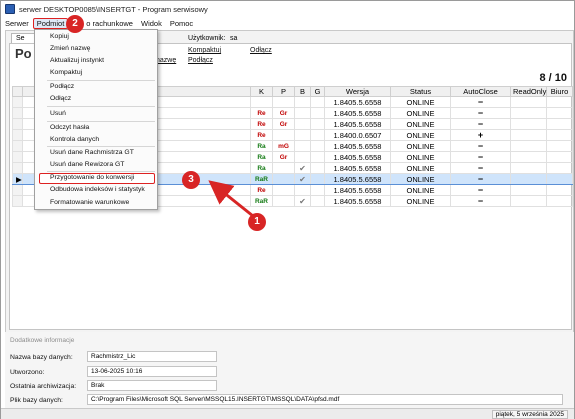 Image resolution: width=575 pixels, height=419 pixels. I want to click on annotation-badge-2: 2, so click(75, 24).